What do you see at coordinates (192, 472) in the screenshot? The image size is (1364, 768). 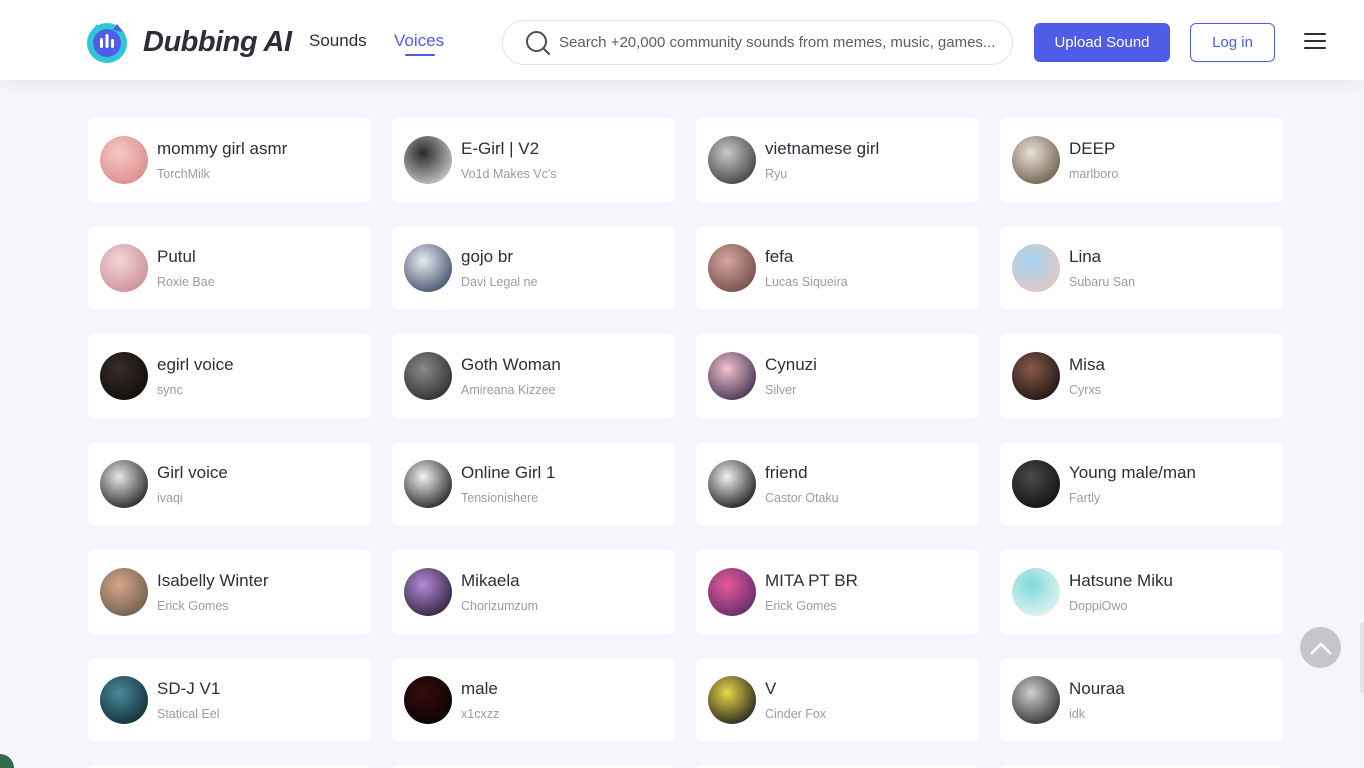 I see `voice-title: Girl voice` at bounding box center [192, 472].